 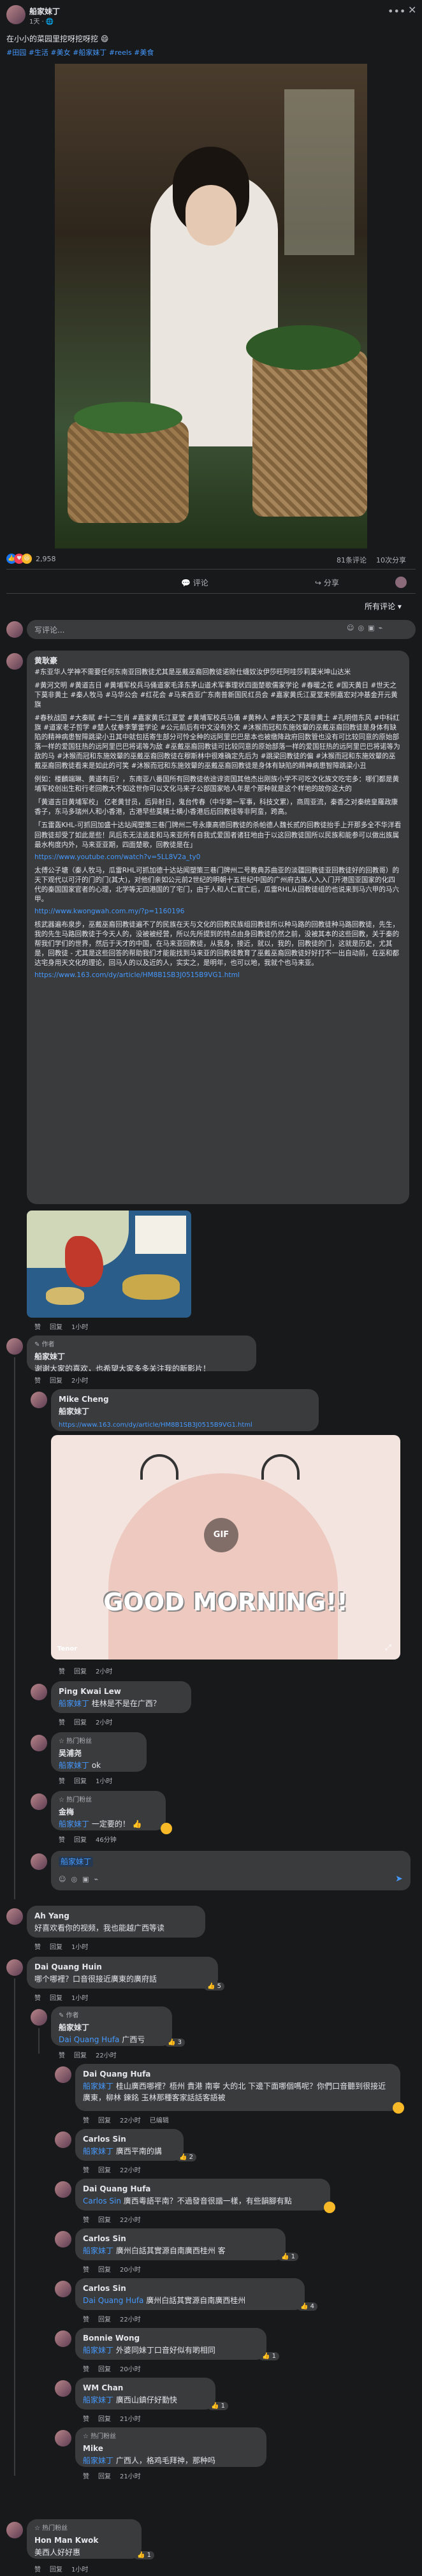 I want to click on comment-button: 💬 评论, so click(x=195, y=582).